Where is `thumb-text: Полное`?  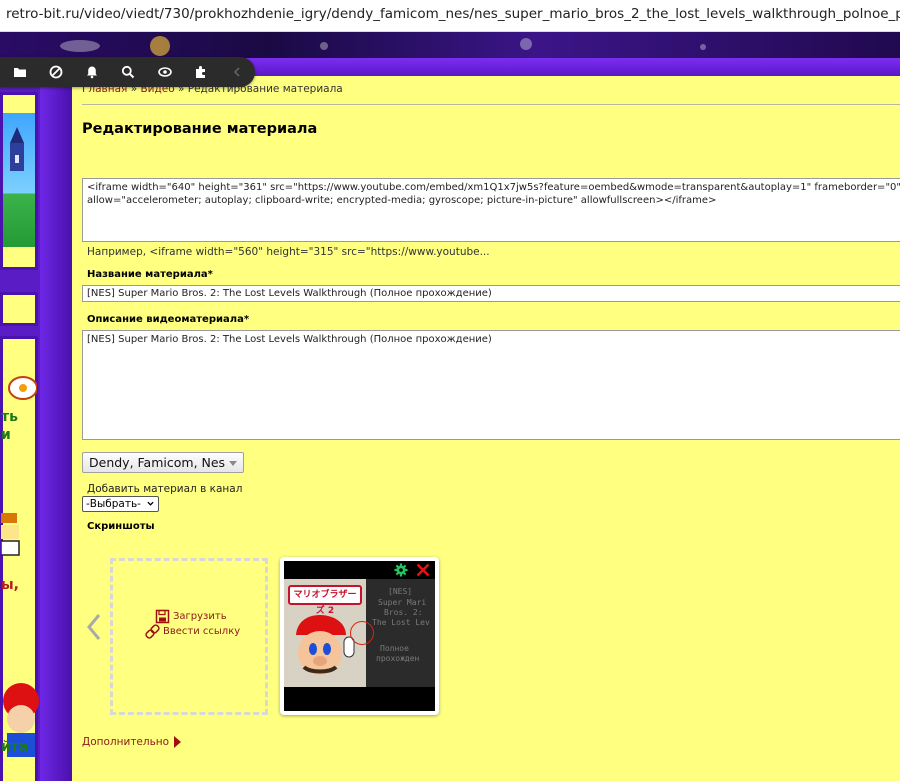
thumb-text: Полное is located at coordinates (394, 648).